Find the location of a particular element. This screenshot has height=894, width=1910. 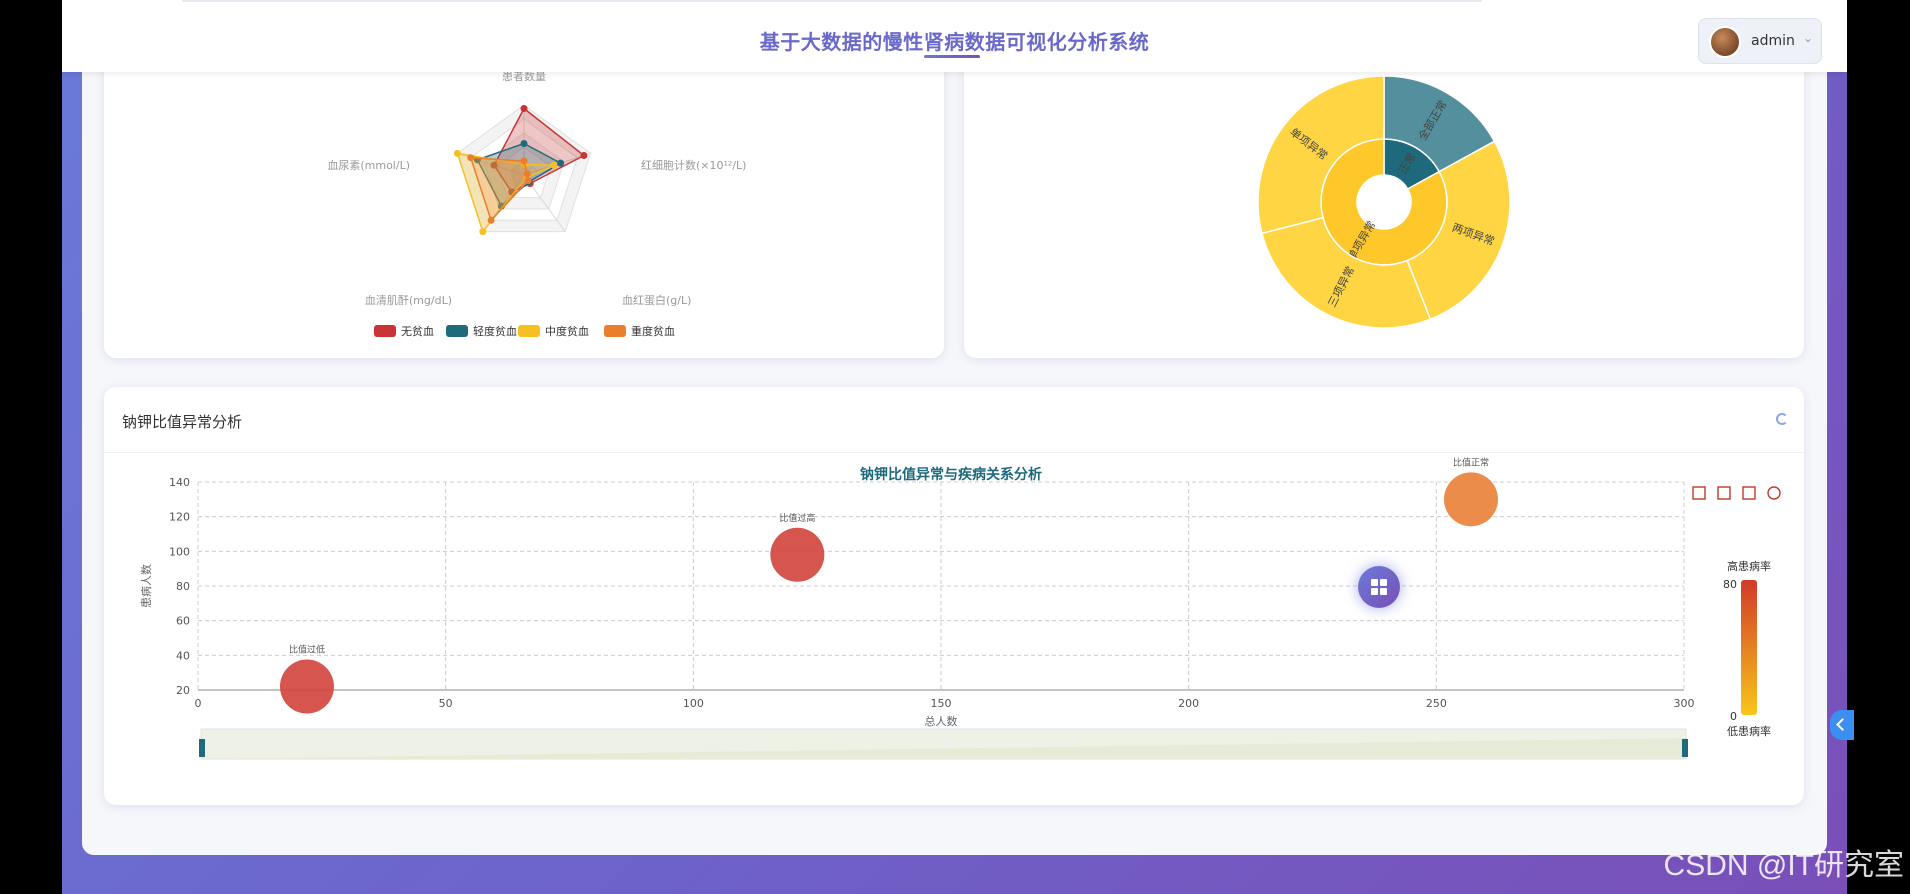

y-tick-label: 20 is located at coordinates (183, 690).